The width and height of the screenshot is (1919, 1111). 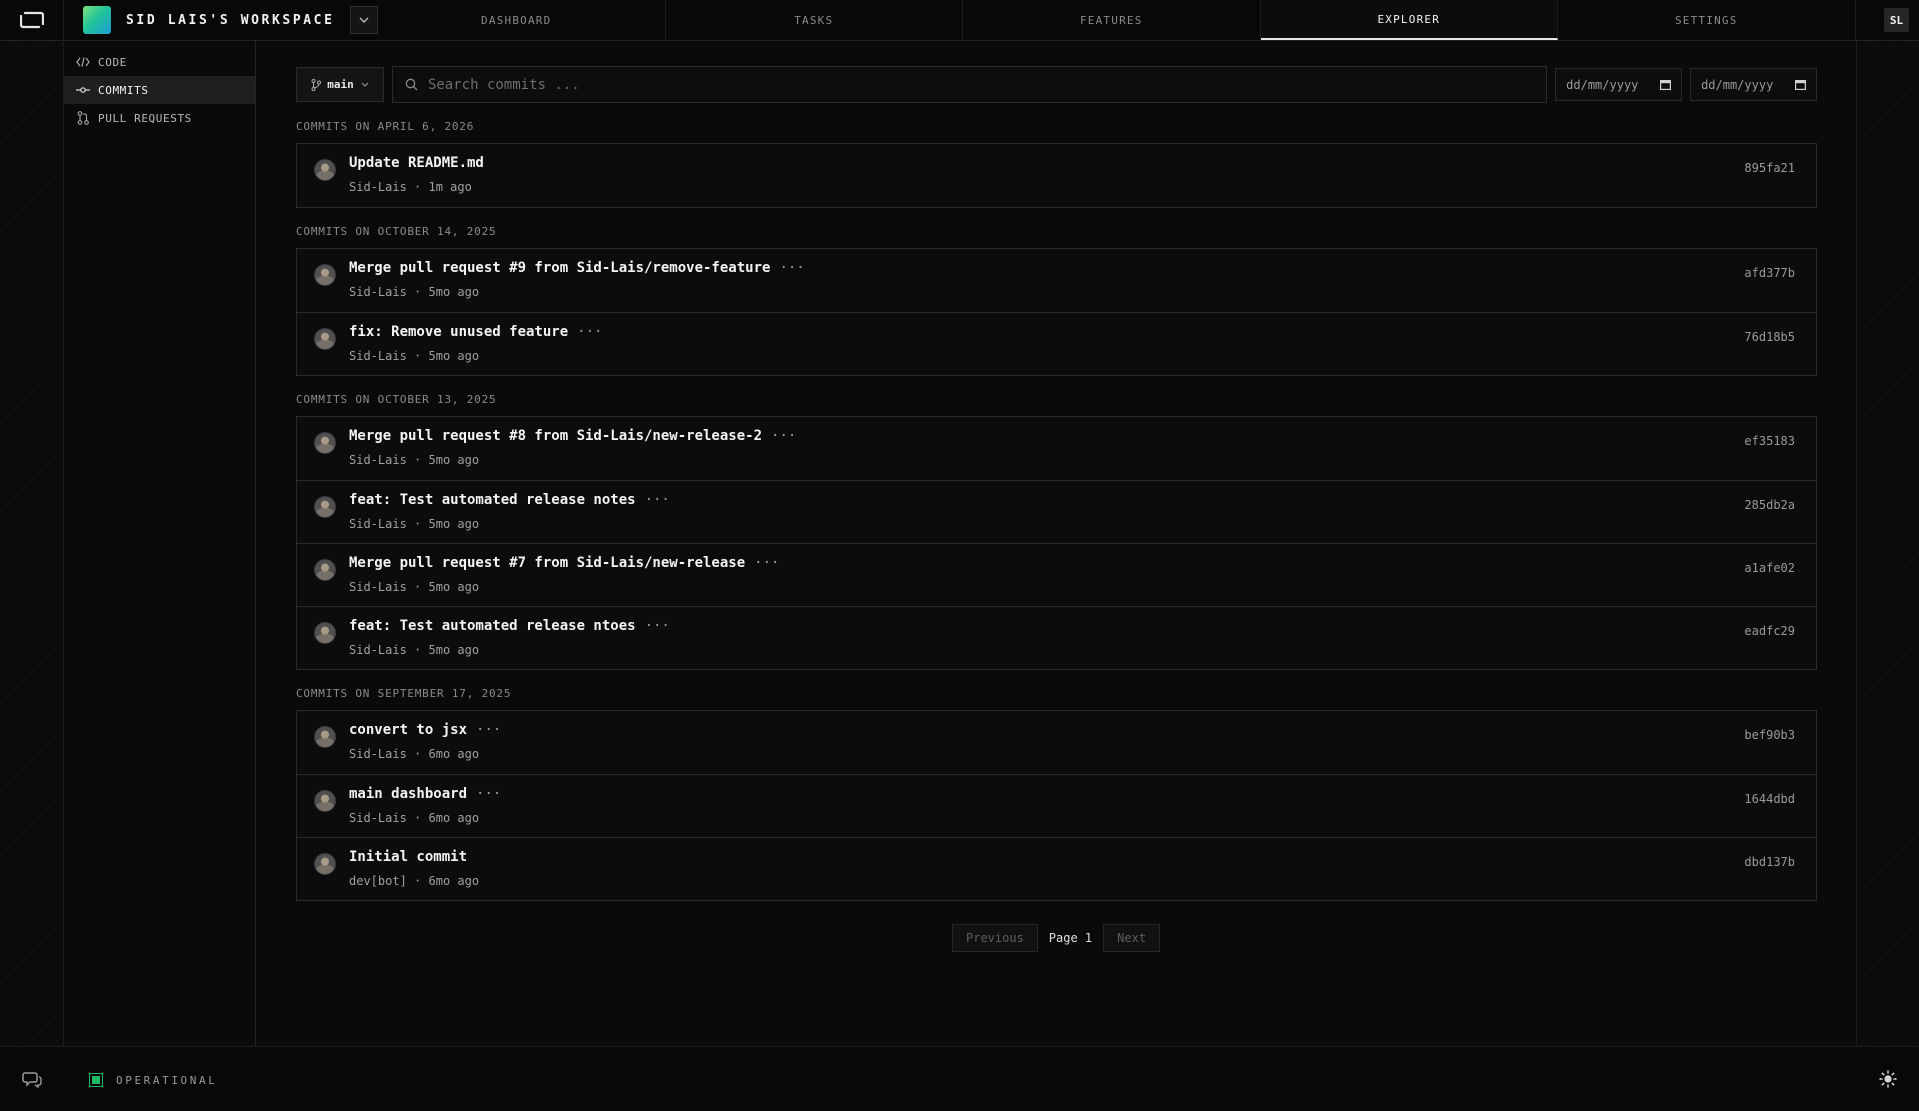 What do you see at coordinates (1769, 799) in the screenshot?
I see `commit-sha: 1644dbd` at bounding box center [1769, 799].